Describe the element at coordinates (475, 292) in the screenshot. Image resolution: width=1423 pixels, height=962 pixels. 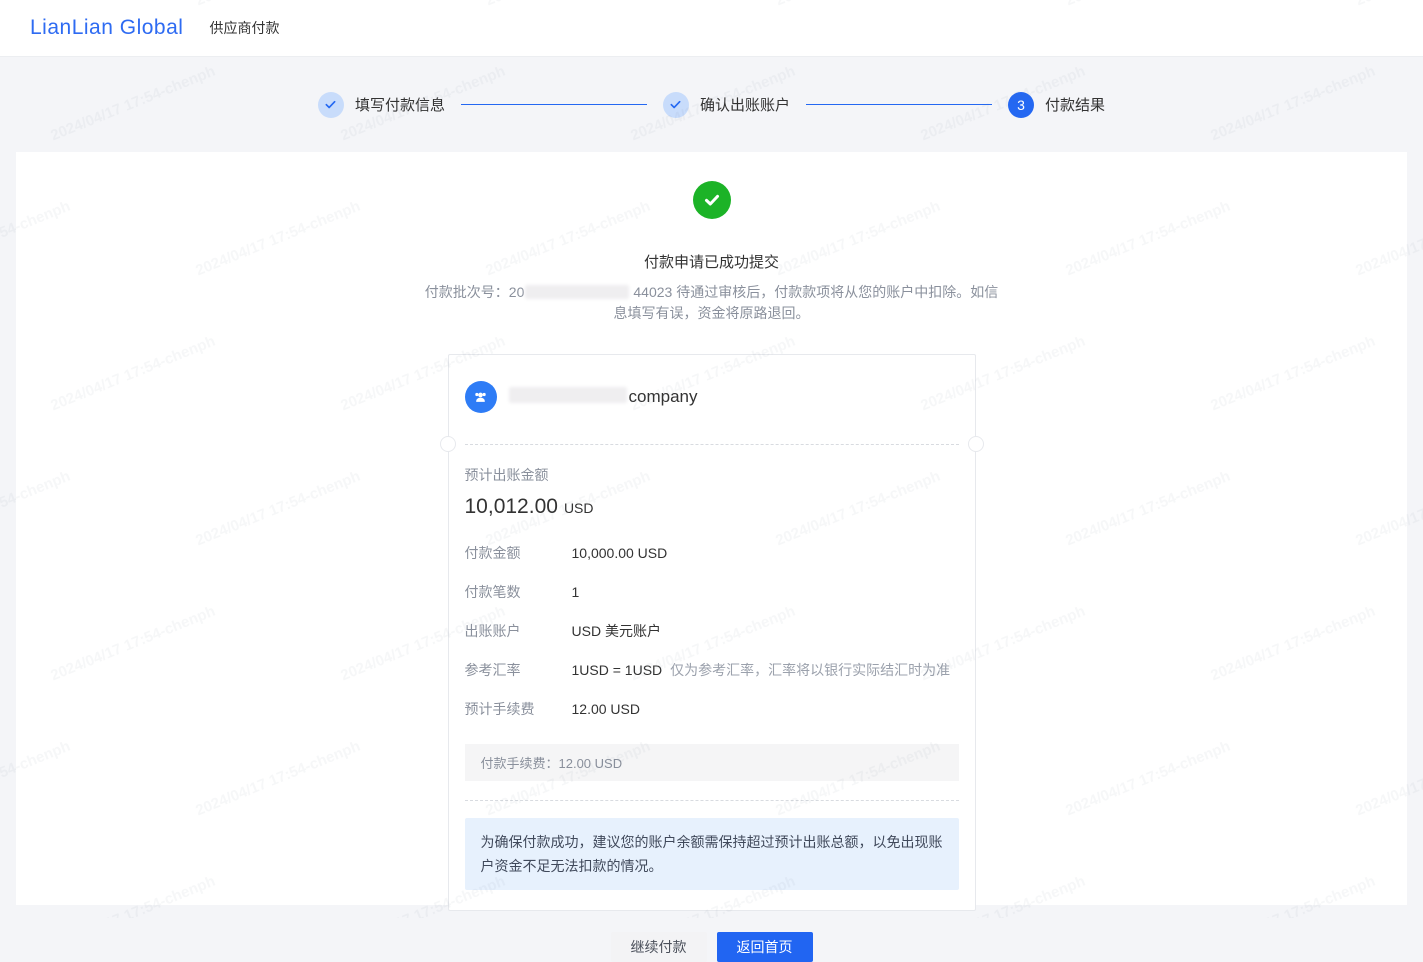
I see `batch-number-prefix: 付款批次号：20` at that location.